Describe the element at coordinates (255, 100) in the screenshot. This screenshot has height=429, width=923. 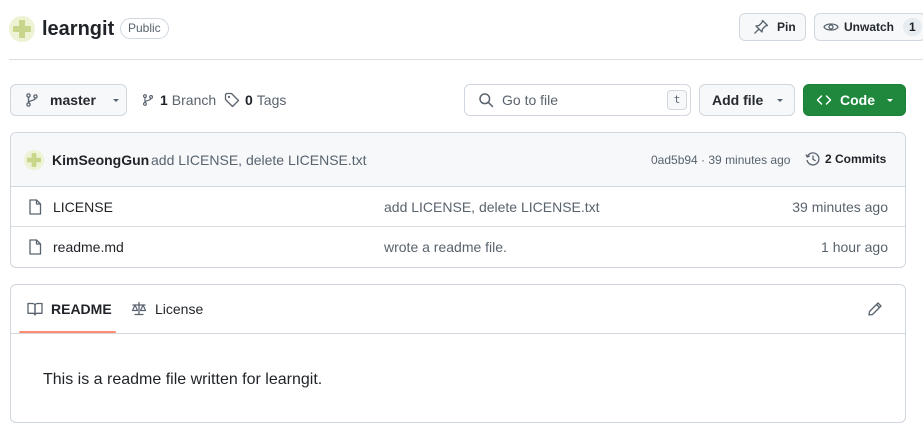
I see `tags-link: 0 Tags` at that location.